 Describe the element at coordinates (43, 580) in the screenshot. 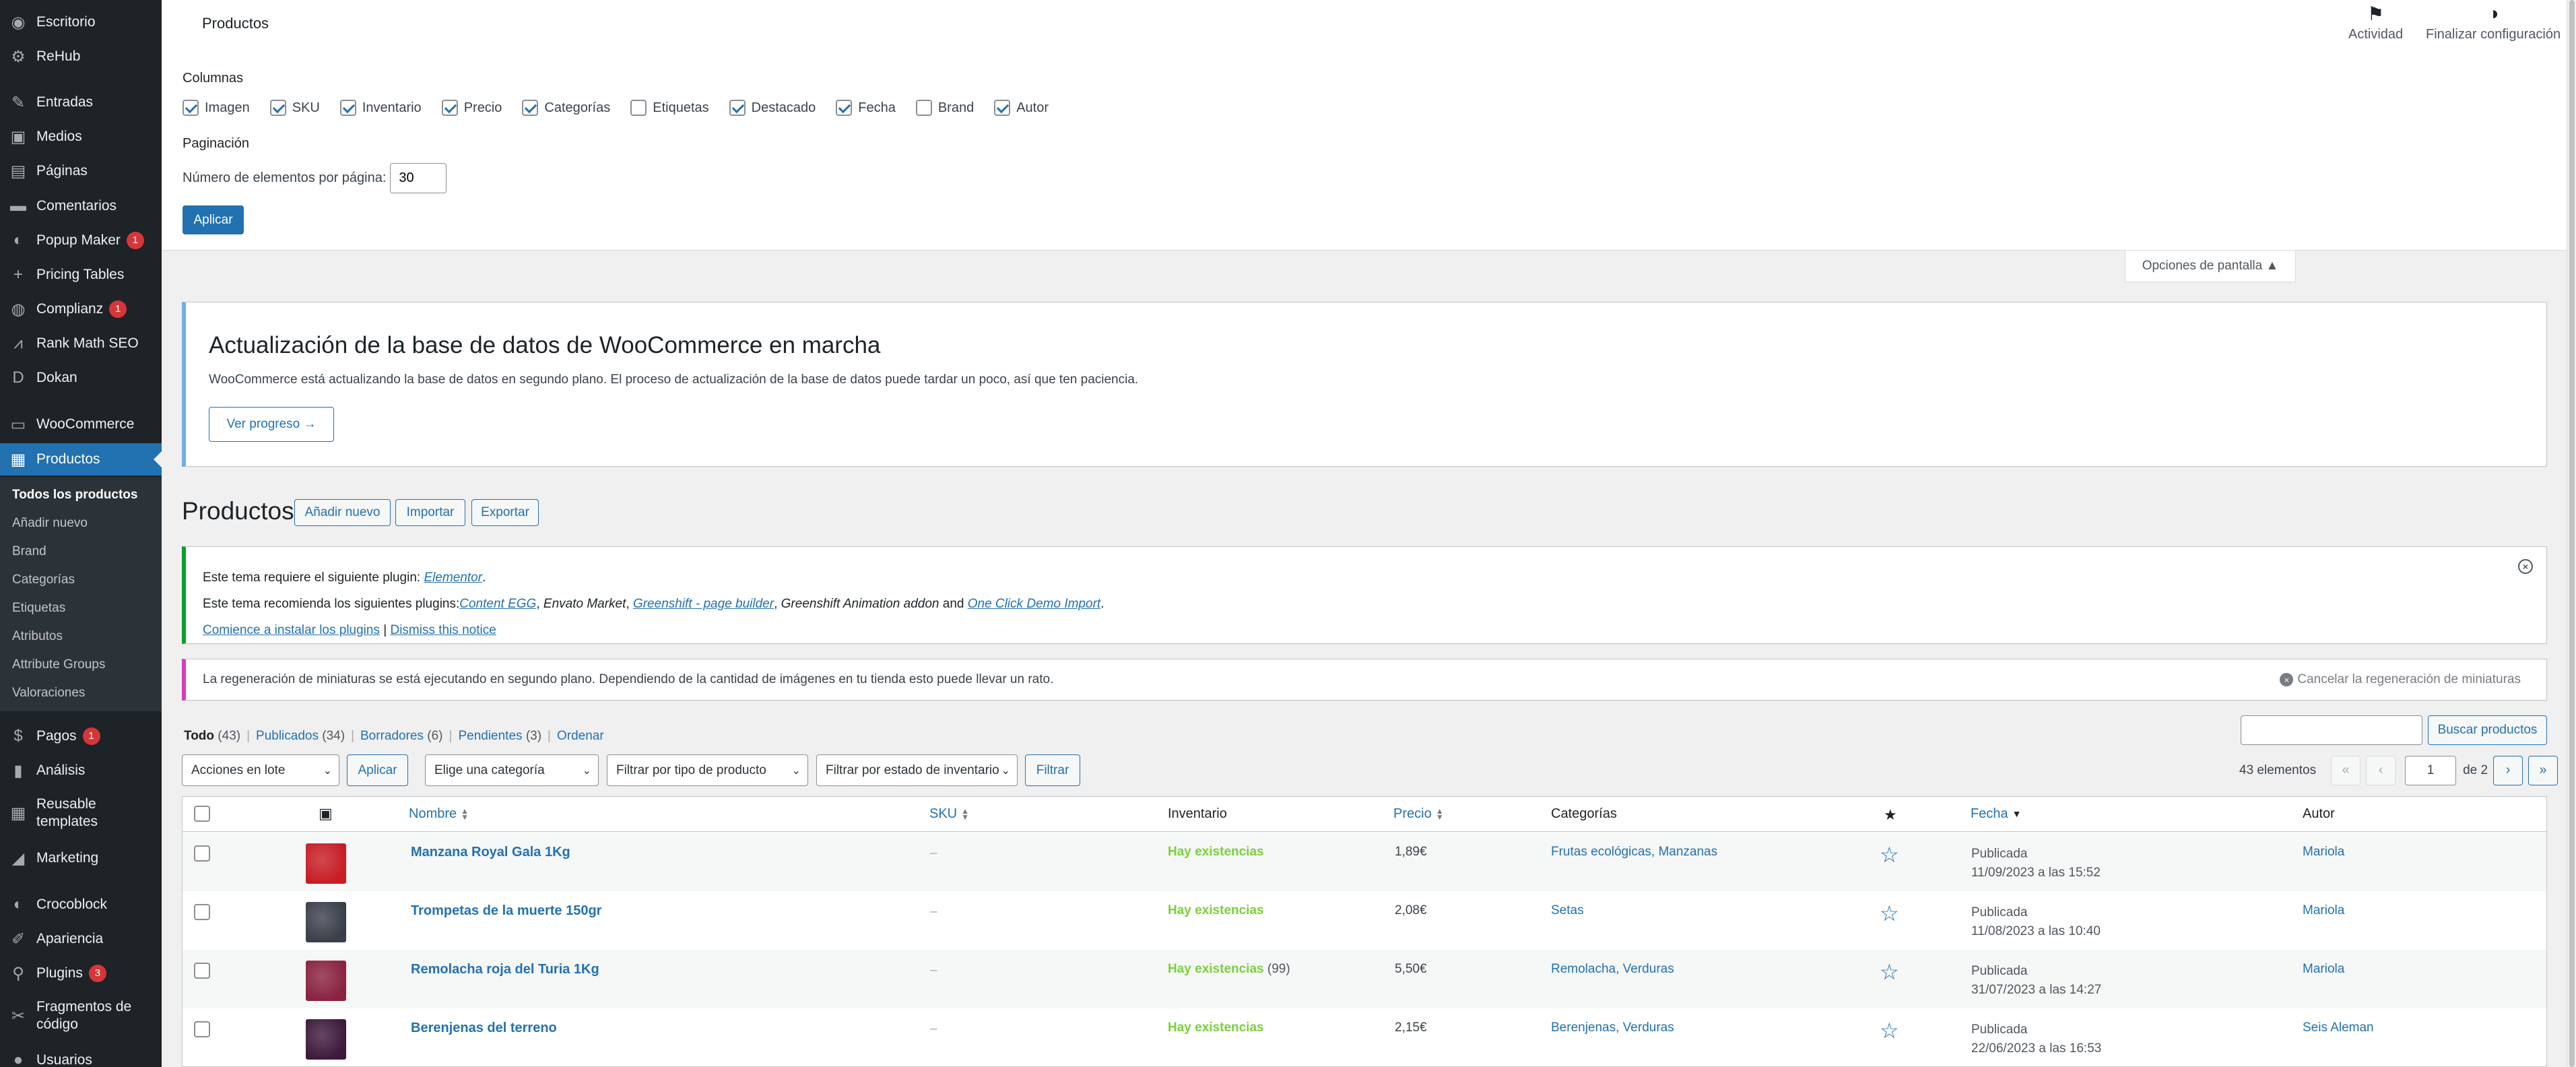

I see `submenu-item-categorias: Categorías` at that location.